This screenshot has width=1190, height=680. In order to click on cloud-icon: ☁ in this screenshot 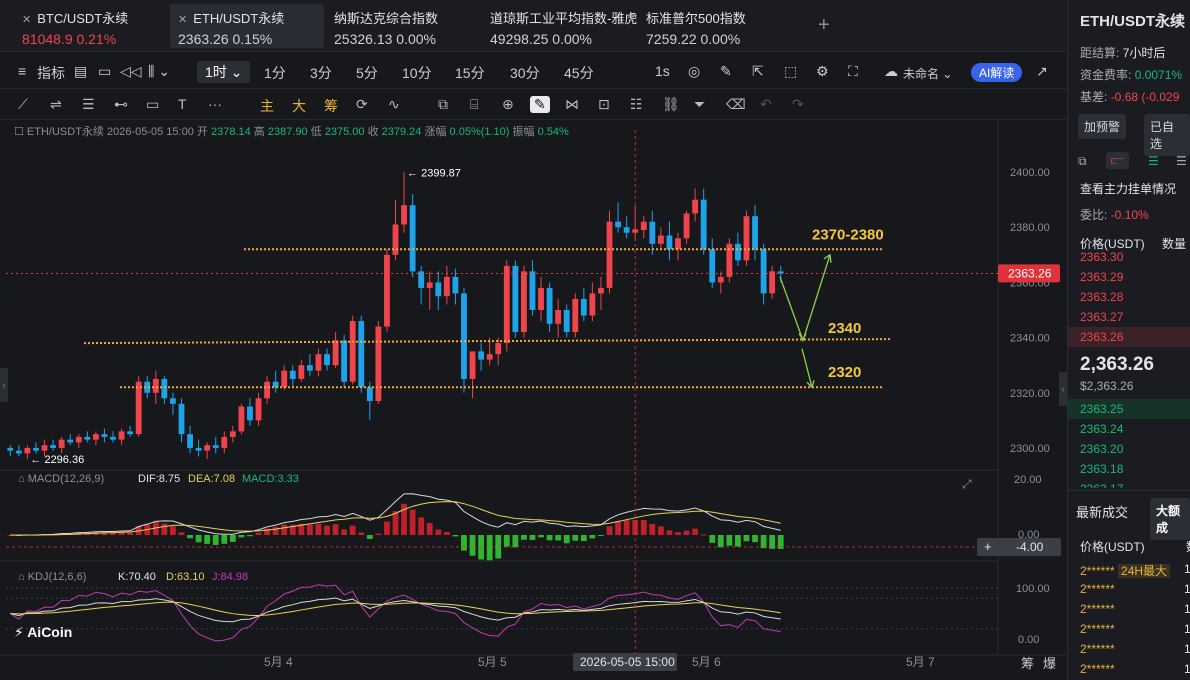, I will do `click(891, 71)`.